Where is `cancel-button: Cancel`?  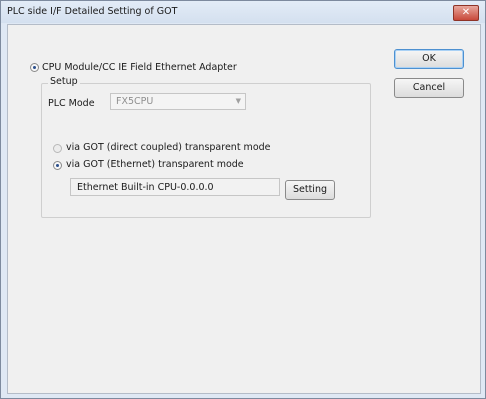 cancel-button: Cancel is located at coordinates (429, 88).